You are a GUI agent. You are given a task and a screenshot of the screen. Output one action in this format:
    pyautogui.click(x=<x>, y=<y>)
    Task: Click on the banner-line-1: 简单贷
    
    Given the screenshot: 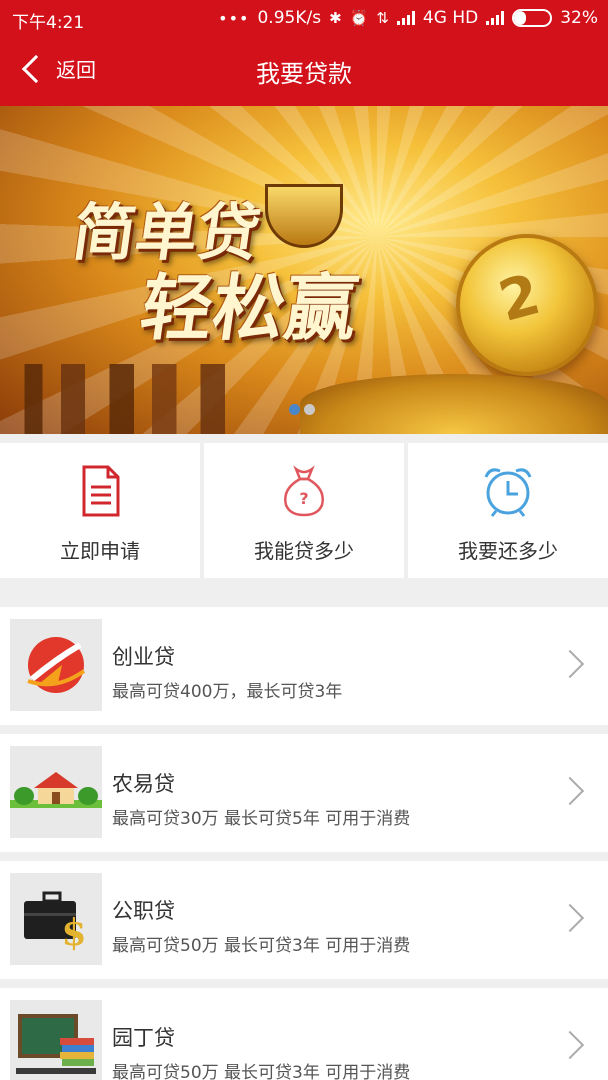 What is the action you would take?
    pyautogui.click(x=166, y=232)
    